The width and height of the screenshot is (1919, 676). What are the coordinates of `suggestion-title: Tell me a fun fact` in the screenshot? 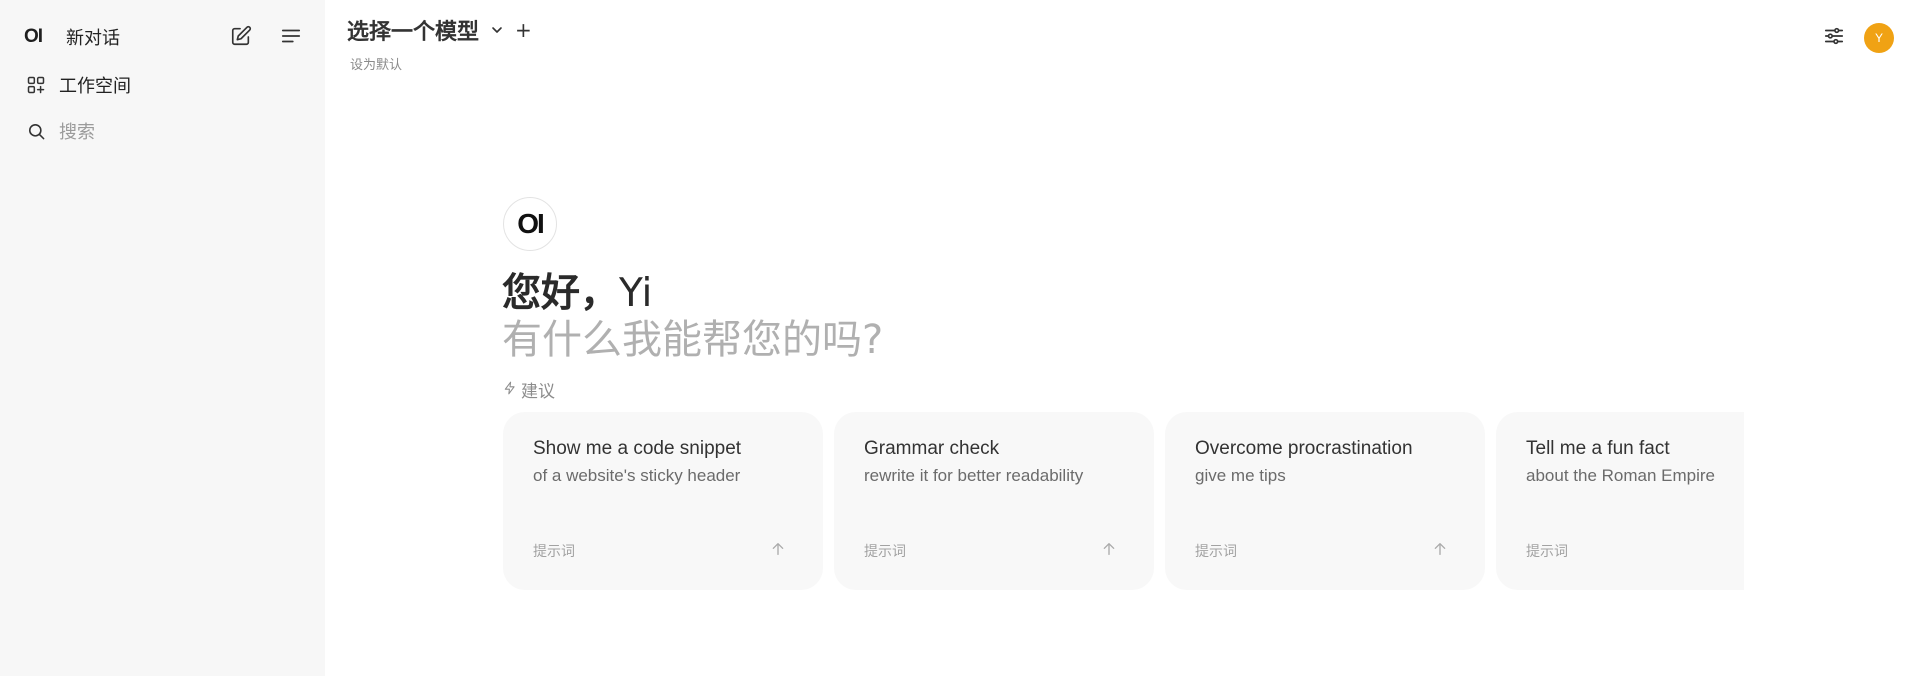 It's located at (1598, 448).